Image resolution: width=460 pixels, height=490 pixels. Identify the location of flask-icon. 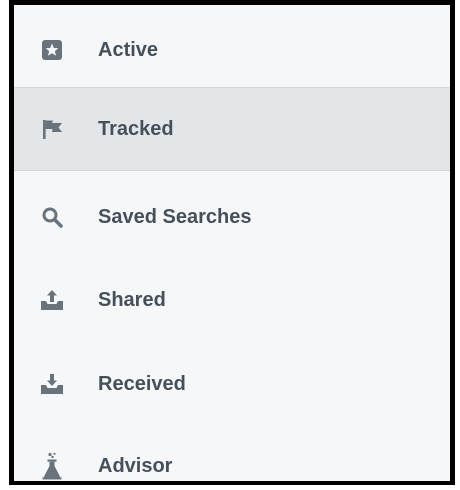
(52, 466).